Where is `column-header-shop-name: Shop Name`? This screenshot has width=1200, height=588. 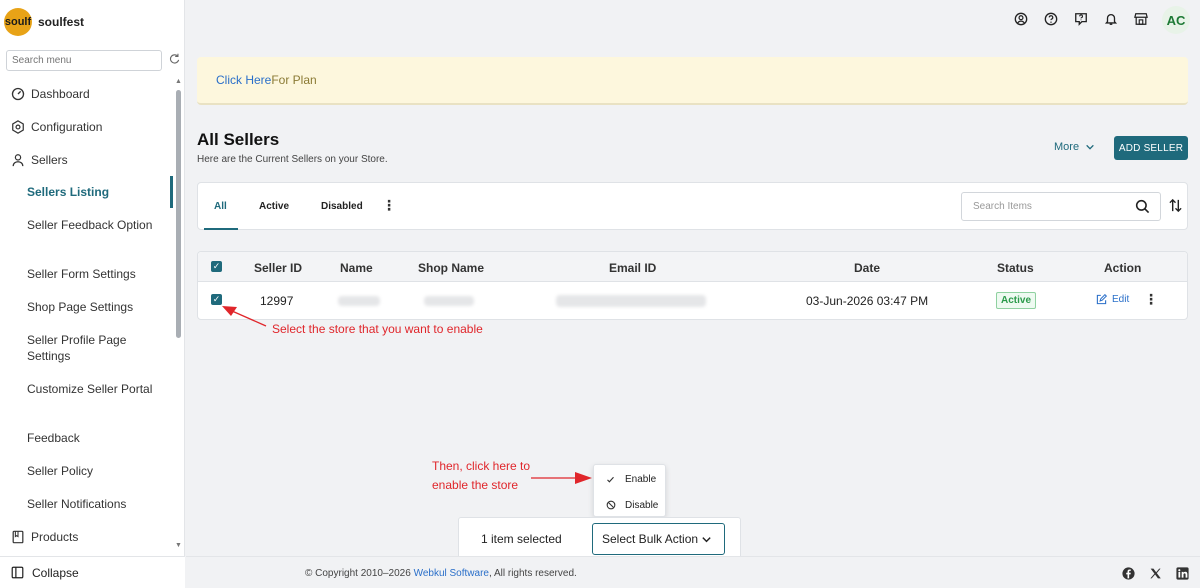
column-header-shop-name: Shop Name is located at coordinates (451, 268).